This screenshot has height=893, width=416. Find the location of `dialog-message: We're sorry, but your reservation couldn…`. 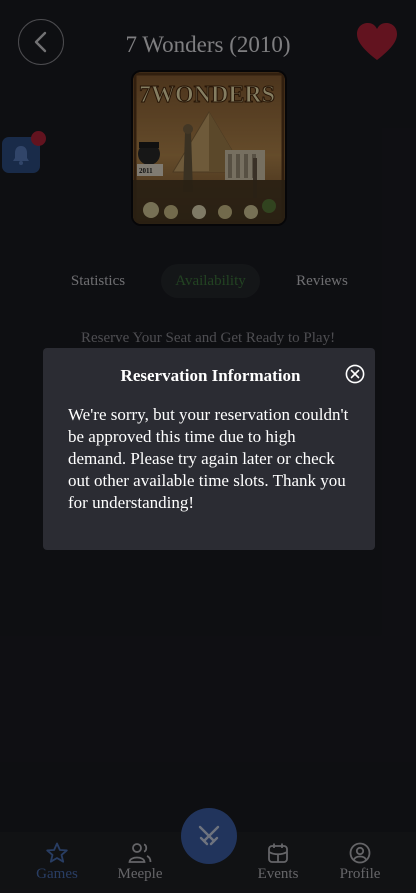

dialog-message: We're sorry, but your reservation couldn… is located at coordinates (208, 458).